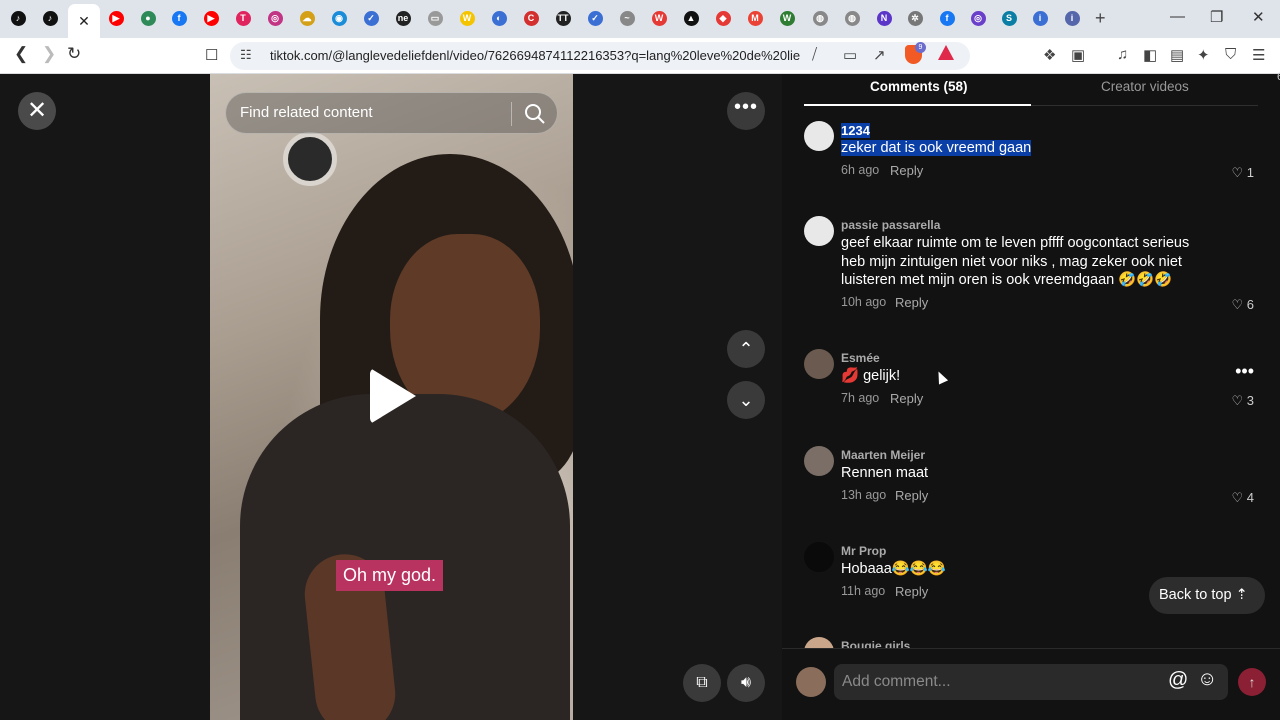 The width and height of the screenshot is (1280, 720). I want to click on new-tab-icon: +, so click(1100, 18).